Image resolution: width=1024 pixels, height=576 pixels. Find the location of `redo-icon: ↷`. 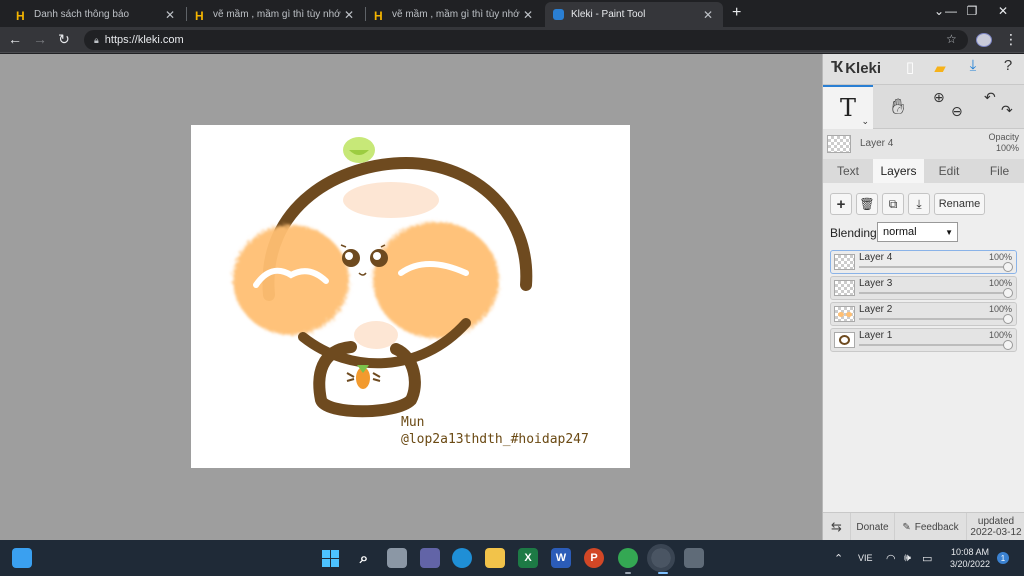

redo-icon: ↷ is located at coordinates (1007, 110).